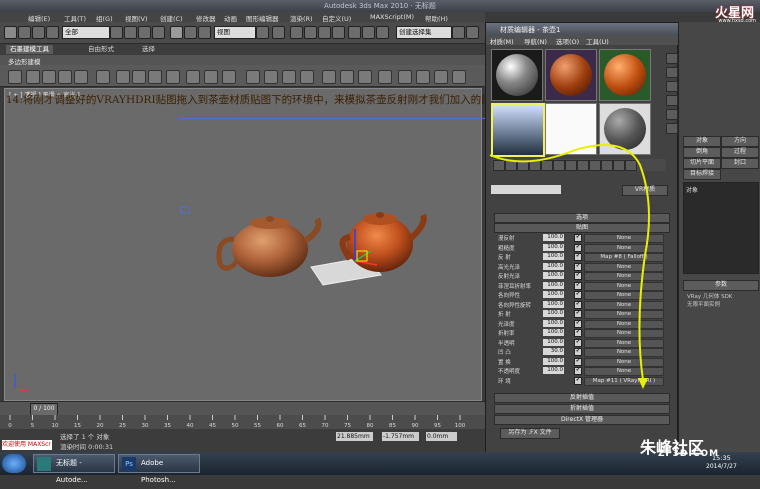 Image resolution: width=760 pixels, height=489 pixels. I want to click on vertex-icon, so click(33, 77).